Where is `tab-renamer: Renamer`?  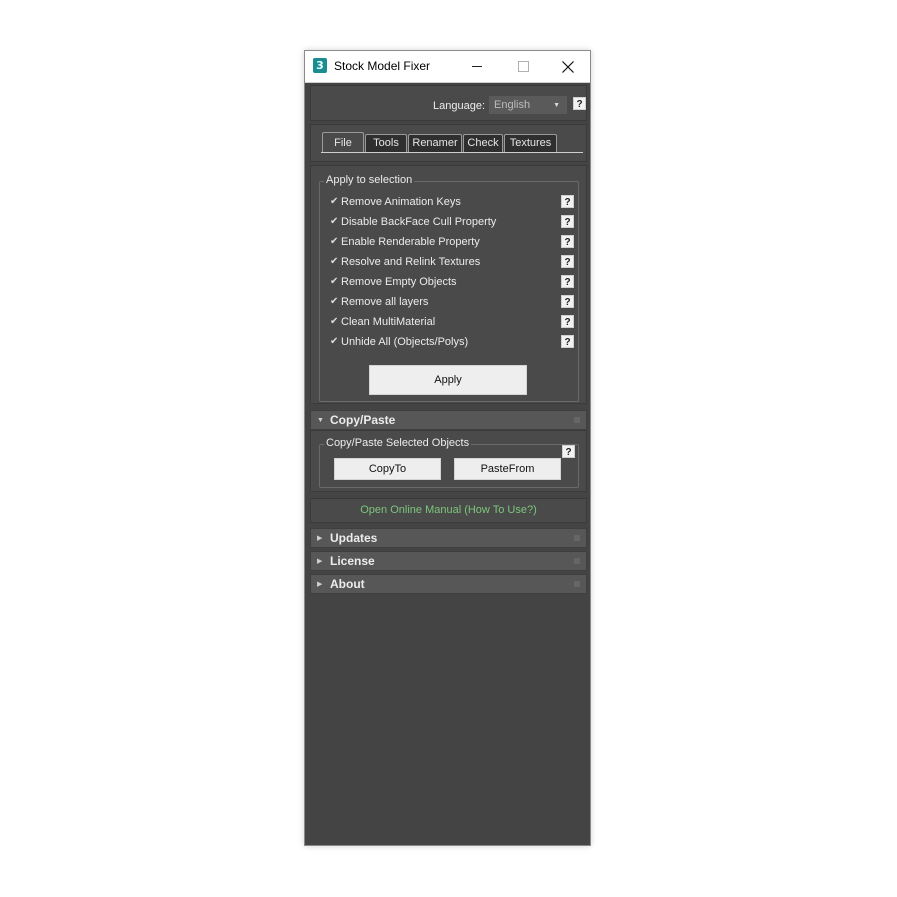 tab-renamer: Renamer is located at coordinates (435, 143).